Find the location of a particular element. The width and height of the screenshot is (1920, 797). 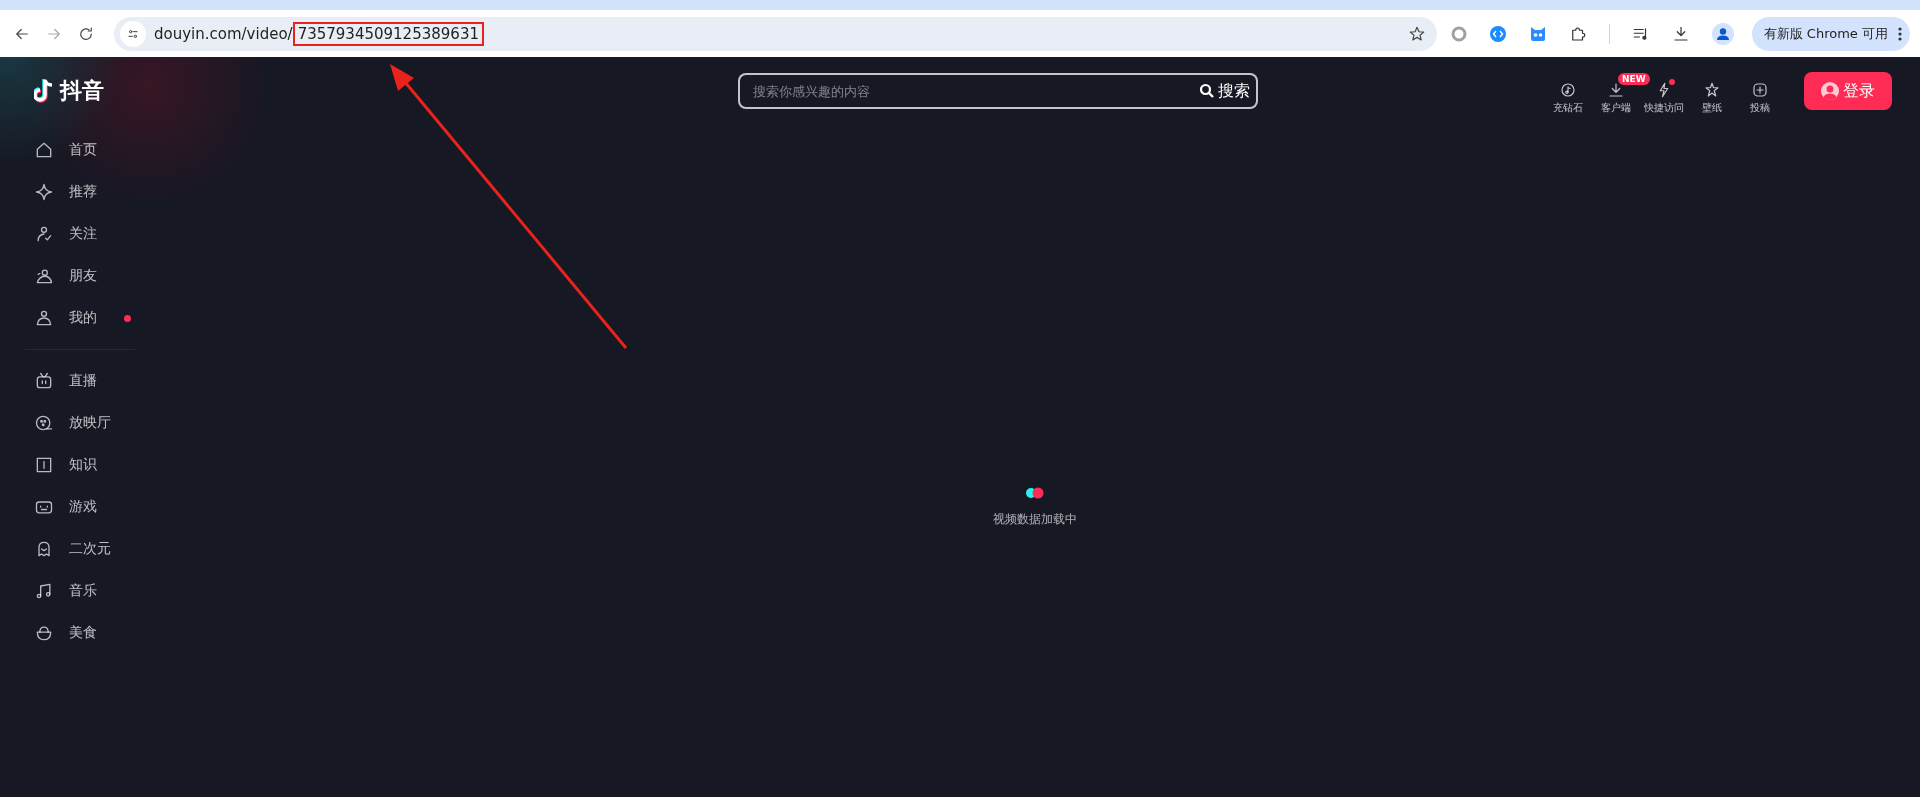

search-icon is located at coordinates (1207, 91).